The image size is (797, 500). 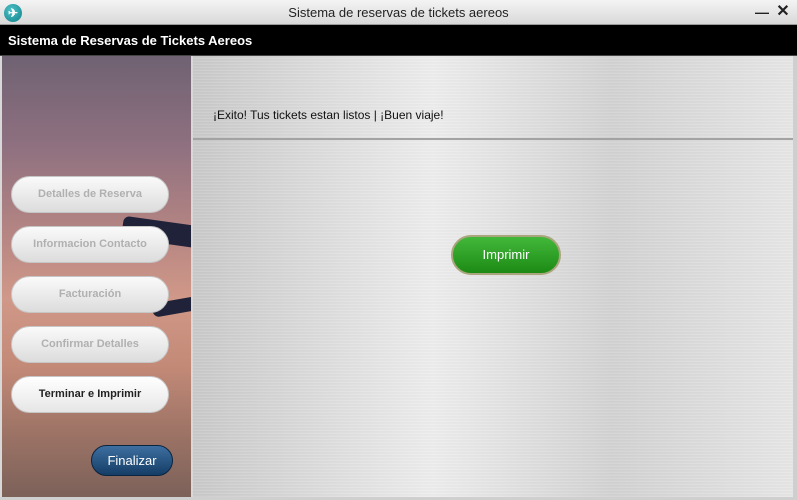 What do you see at coordinates (506, 255) in the screenshot?
I see `print-button: Imprimir` at bounding box center [506, 255].